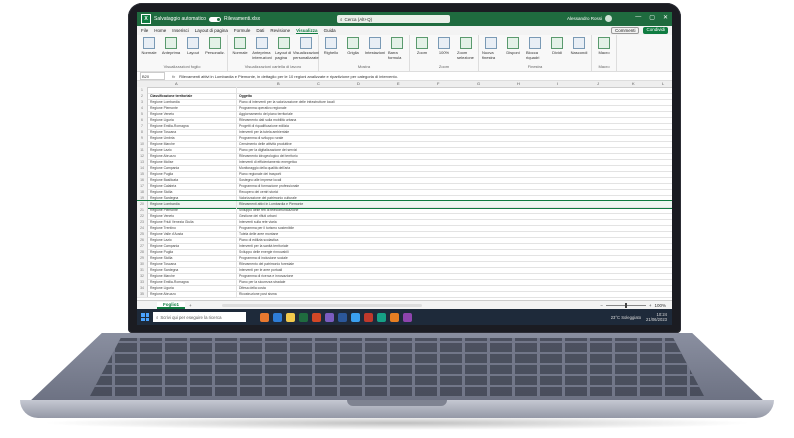 Image resolution: width=794 pixels, height=438 pixels. Describe the element at coordinates (466, 48) in the screenshot. I see `ribbon-button: Zoom selezione` at that location.